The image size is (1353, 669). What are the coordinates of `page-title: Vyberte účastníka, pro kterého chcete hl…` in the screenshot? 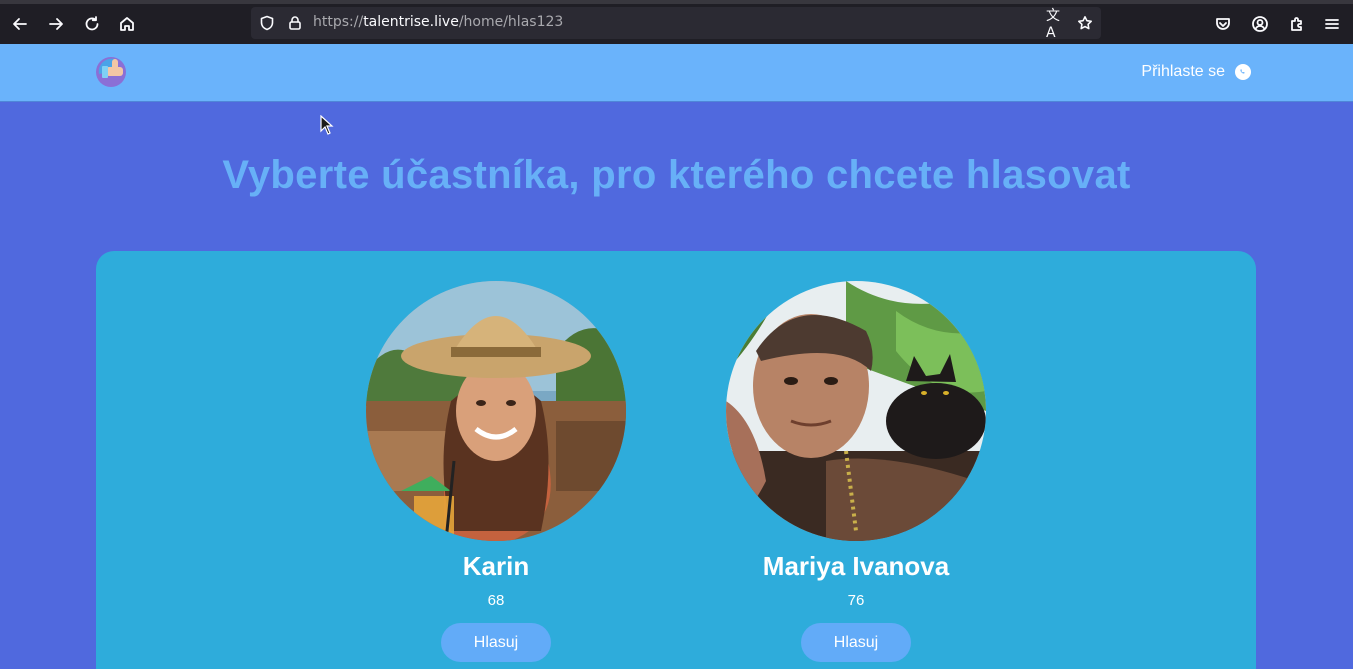 It's located at (676, 175).